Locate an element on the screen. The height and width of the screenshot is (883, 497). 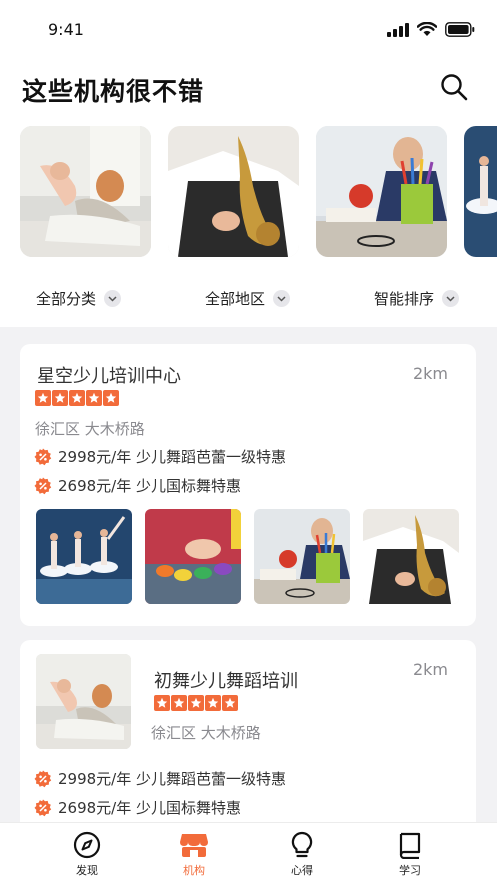
listing-name: 星空少儿培训中心 is located at coordinates (109, 376).